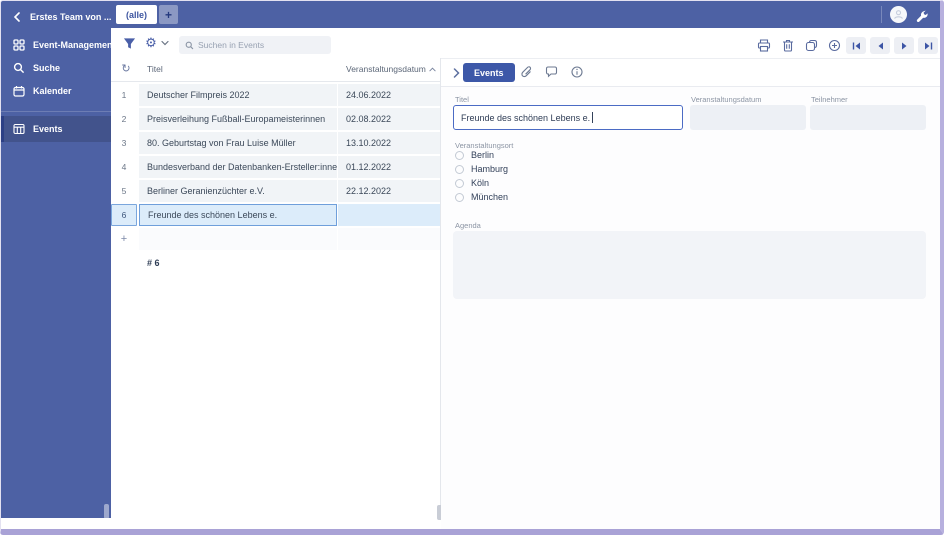  I want to click on add-row: +, so click(275, 239).